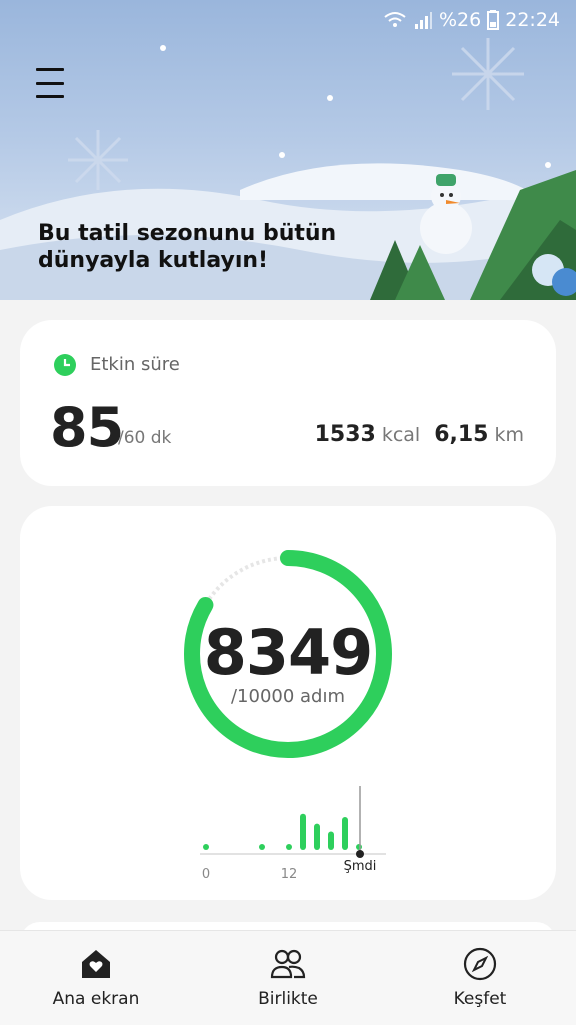 The image size is (576, 1025). Describe the element at coordinates (145, 438) in the screenshot. I see `active-time-goal: /60 dk` at that location.